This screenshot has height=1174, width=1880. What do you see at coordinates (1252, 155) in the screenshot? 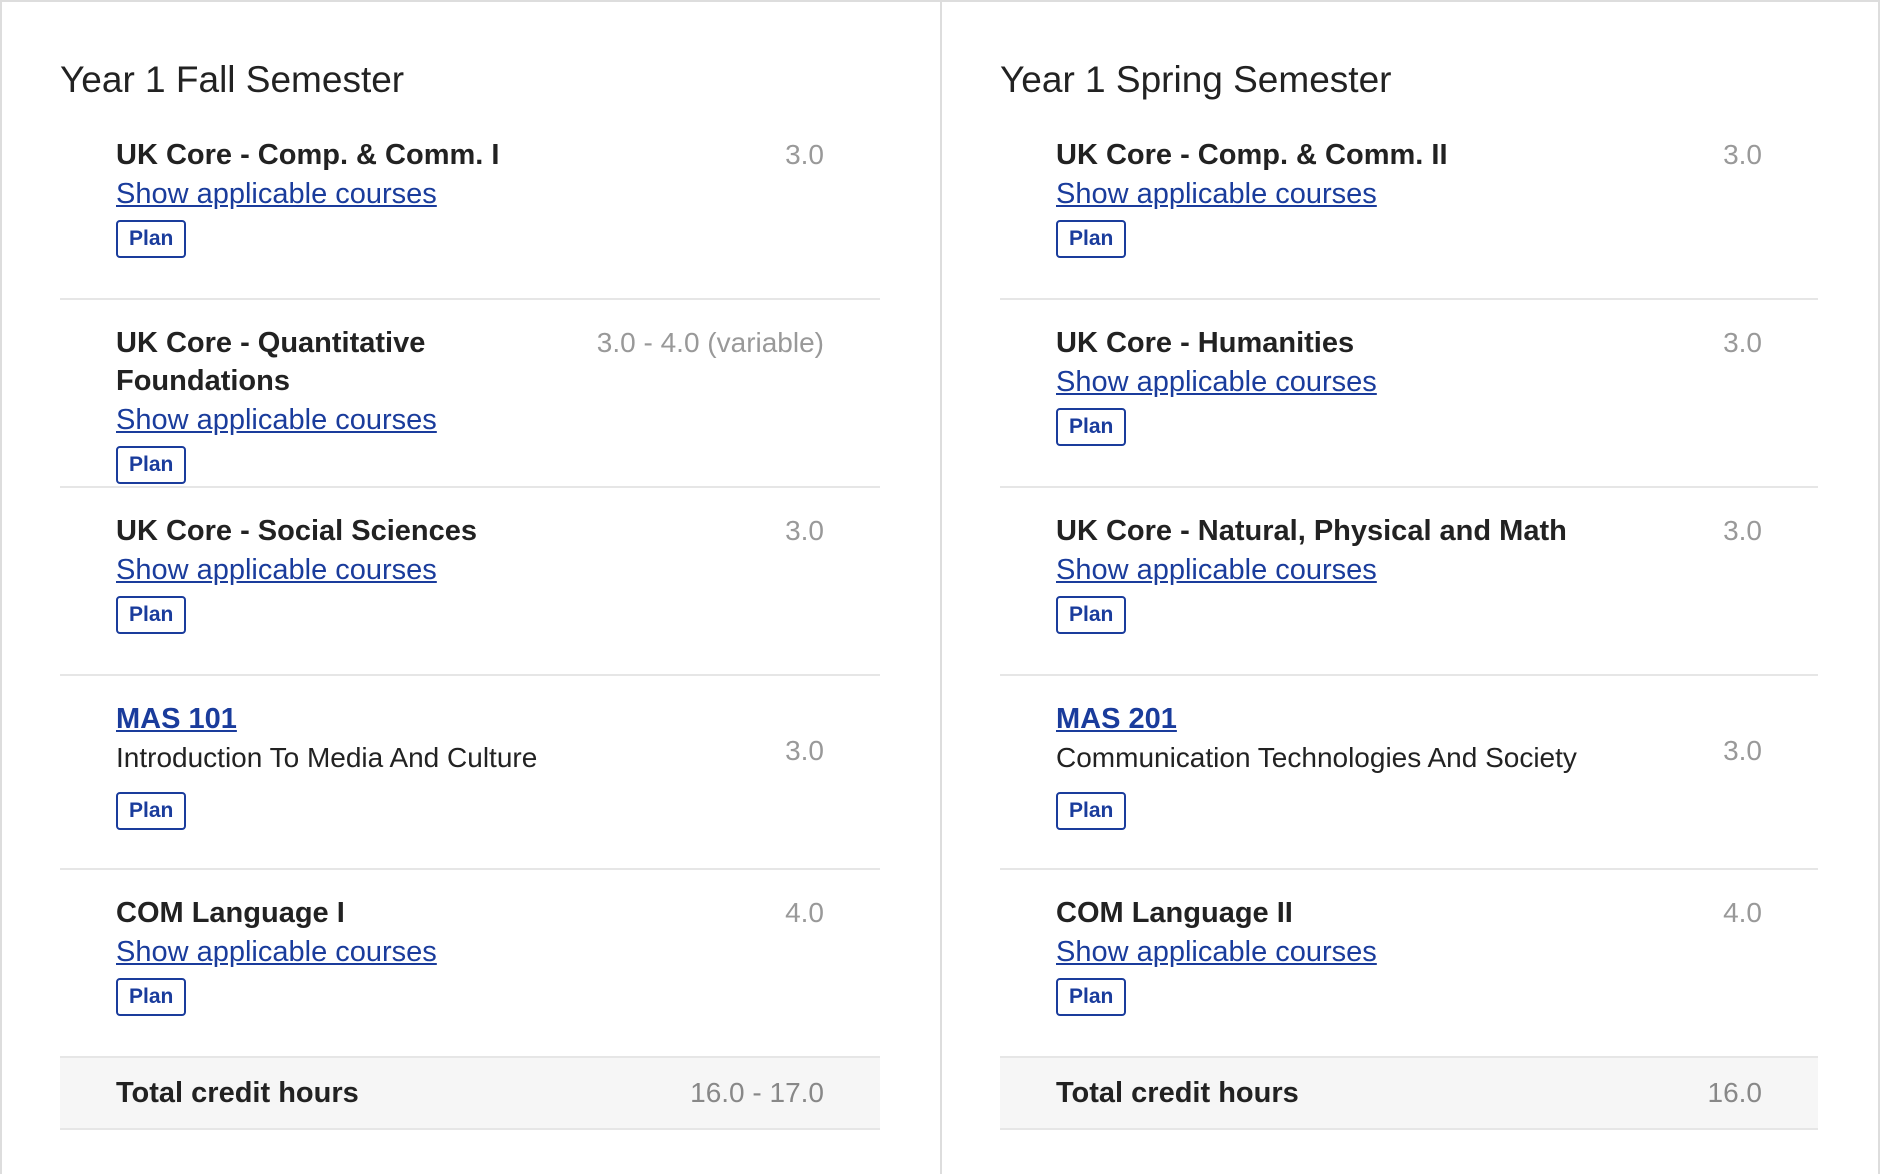
I see `requirement-name: UK Core - Comp. & Comm. II` at bounding box center [1252, 155].